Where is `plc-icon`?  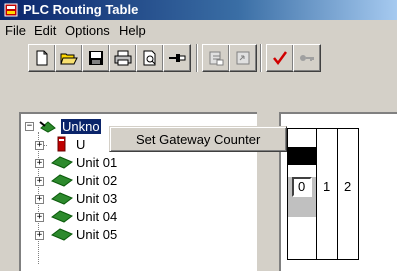
plc-icon is located at coordinates (11, 10).